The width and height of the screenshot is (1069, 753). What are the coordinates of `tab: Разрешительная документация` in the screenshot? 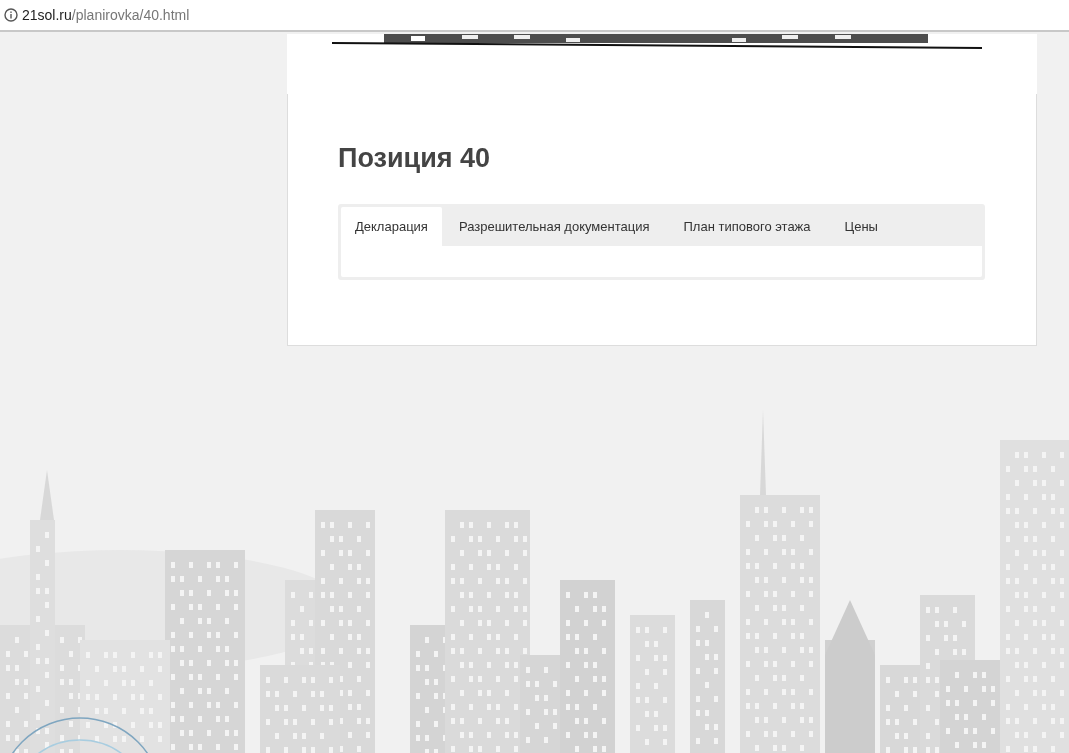 It's located at (554, 226).